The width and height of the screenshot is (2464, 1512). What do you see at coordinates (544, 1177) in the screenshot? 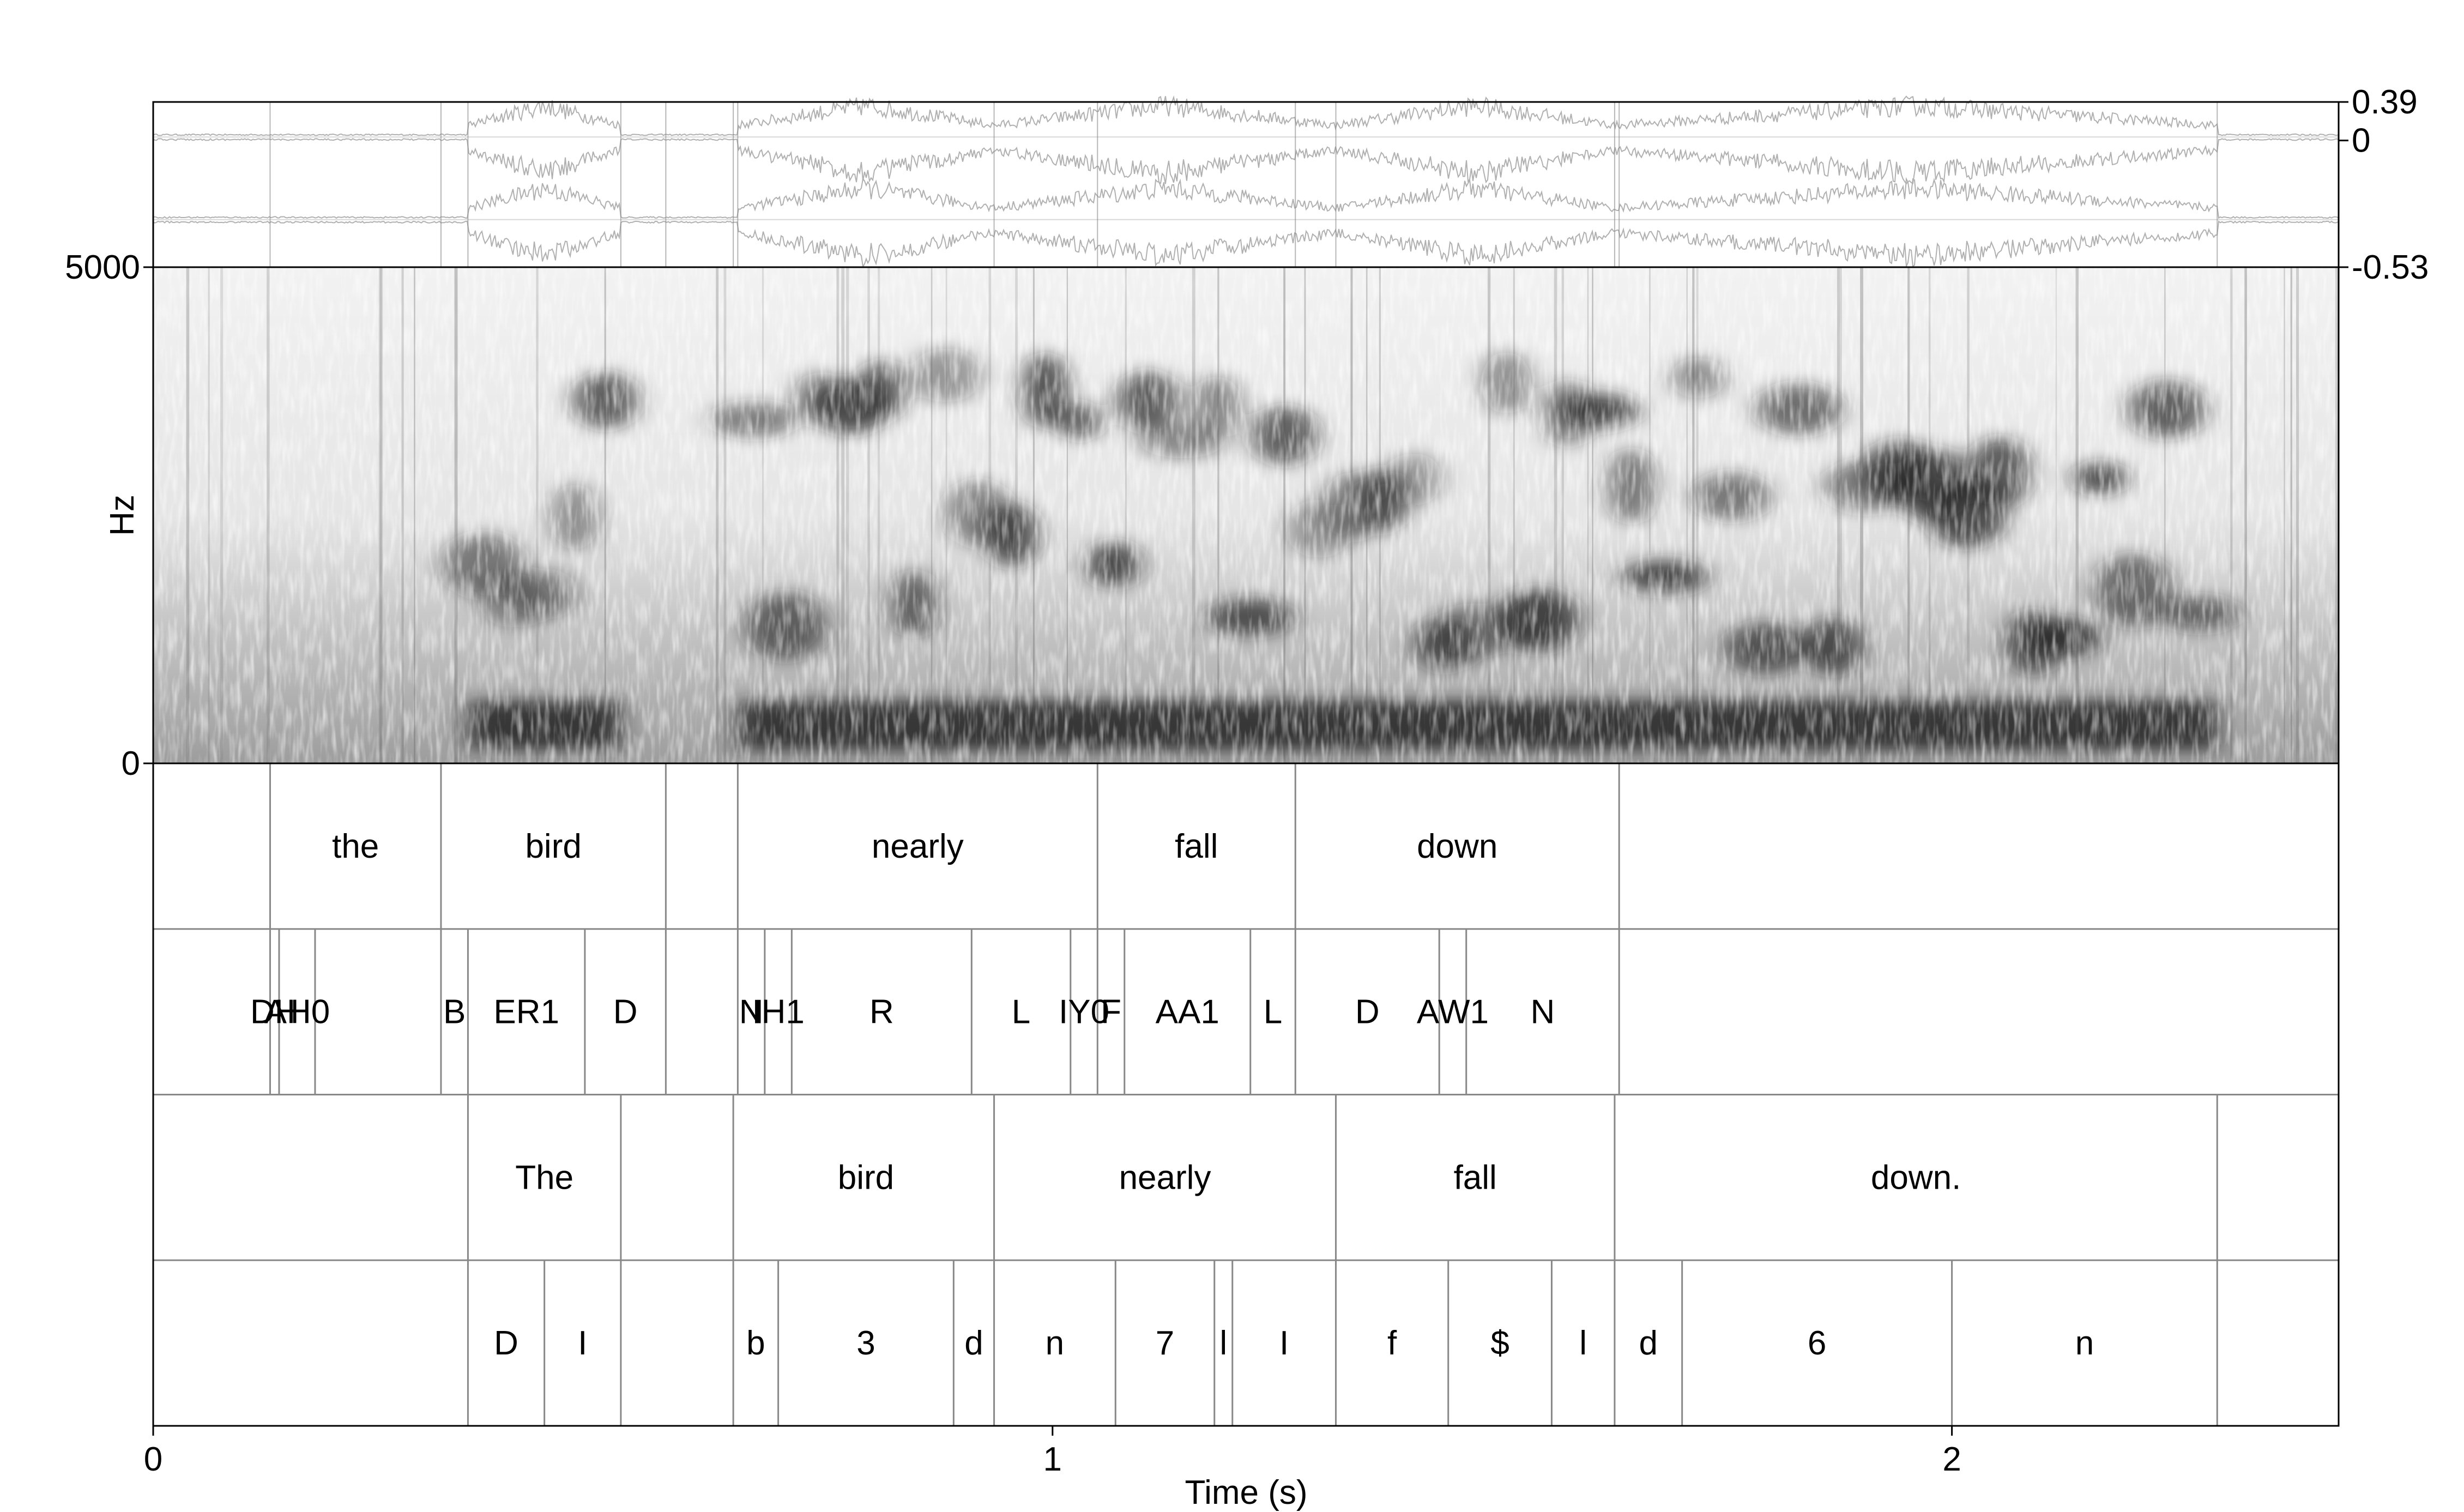
I see `interval-label: The` at bounding box center [544, 1177].